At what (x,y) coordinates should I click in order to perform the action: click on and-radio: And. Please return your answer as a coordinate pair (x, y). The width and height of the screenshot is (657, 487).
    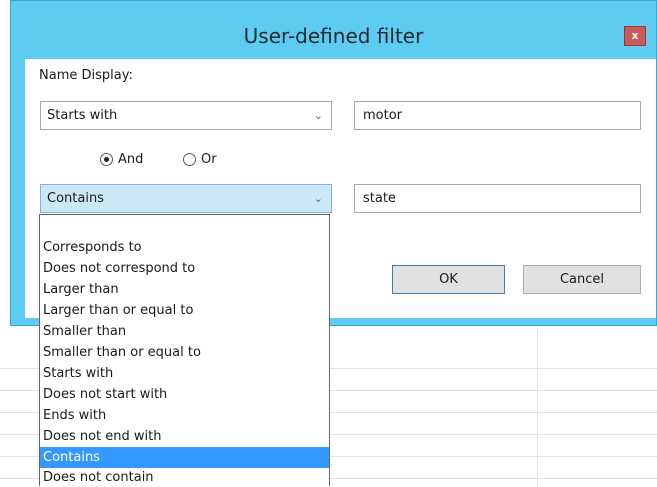
    Looking at the image, I should click on (121, 159).